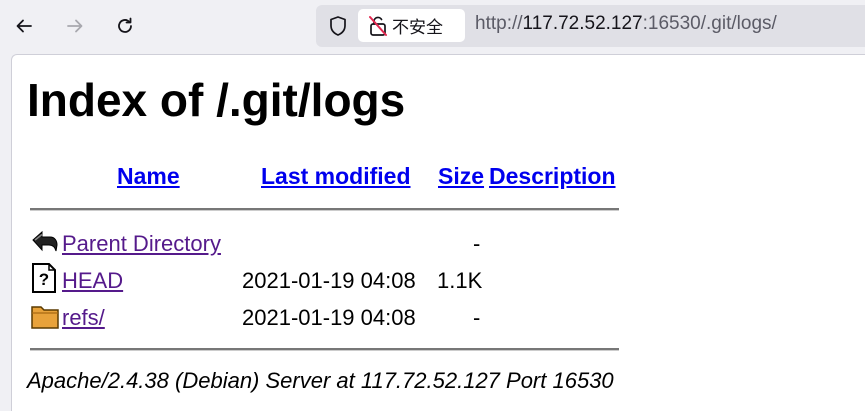 The height and width of the screenshot is (411, 865). I want to click on arrow-left-icon, so click(24, 26).